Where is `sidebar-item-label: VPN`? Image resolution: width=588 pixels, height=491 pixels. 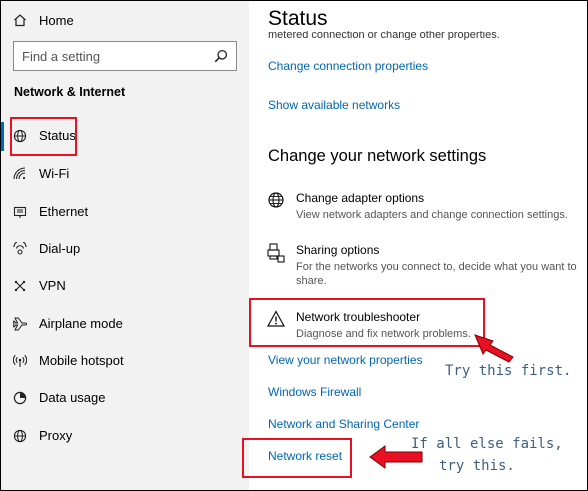
sidebar-item-label: VPN is located at coordinates (52, 285).